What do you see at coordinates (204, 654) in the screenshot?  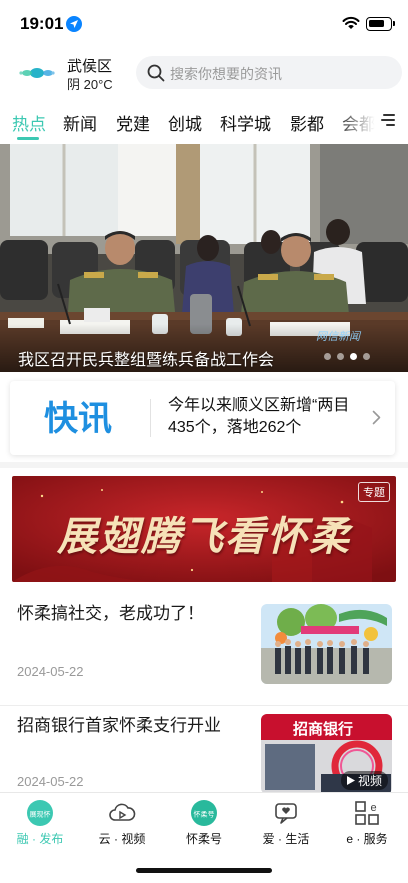 I see `news-item: 怀柔搞社交，老成功了！ 2024-05-22` at bounding box center [204, 654].